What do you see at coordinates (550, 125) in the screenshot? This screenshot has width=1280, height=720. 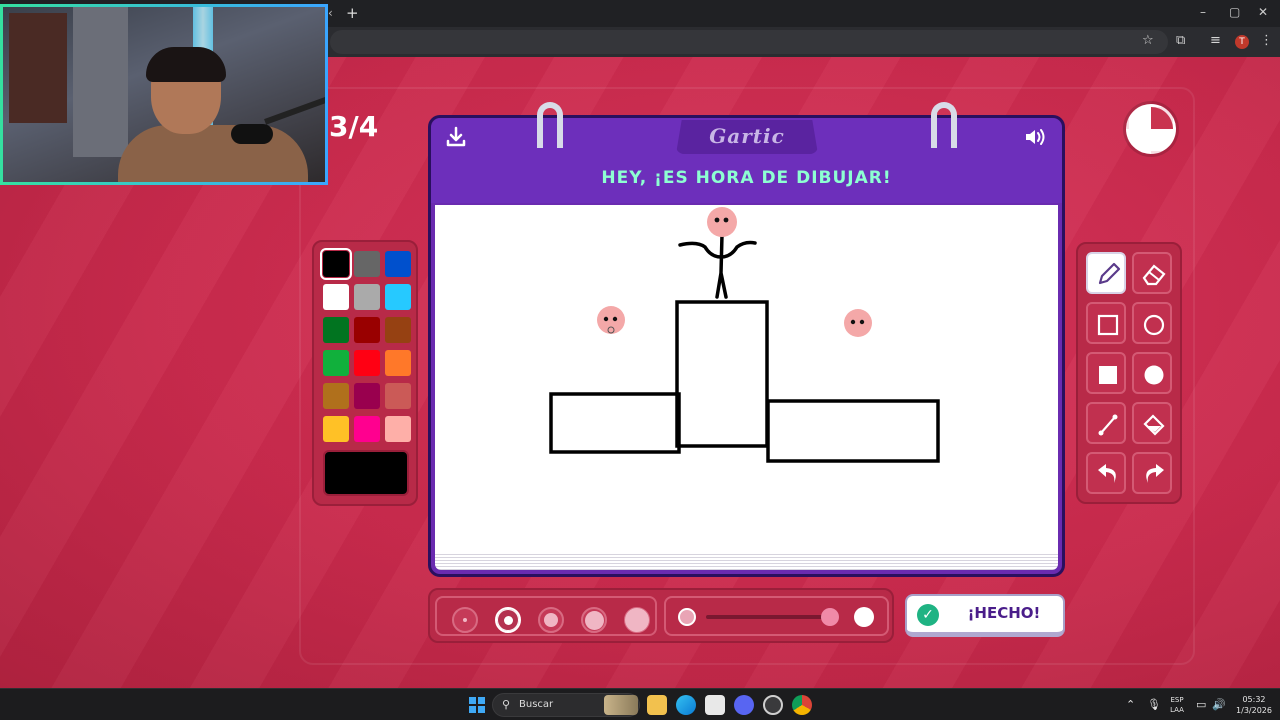 I see `binder-ring-left` at bounding box center [550, 125].